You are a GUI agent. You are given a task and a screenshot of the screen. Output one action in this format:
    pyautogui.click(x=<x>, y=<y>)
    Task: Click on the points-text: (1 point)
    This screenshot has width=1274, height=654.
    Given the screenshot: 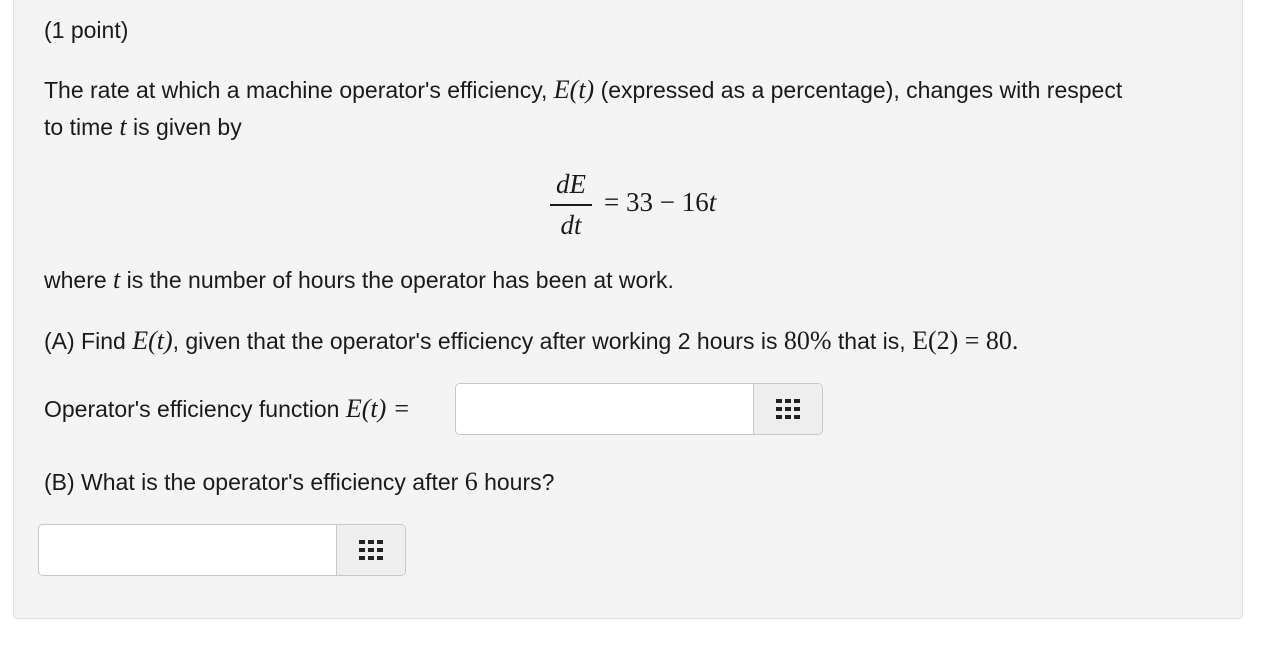 What is the action you would take?
    pyautogui.click(x=86, y=30)
    